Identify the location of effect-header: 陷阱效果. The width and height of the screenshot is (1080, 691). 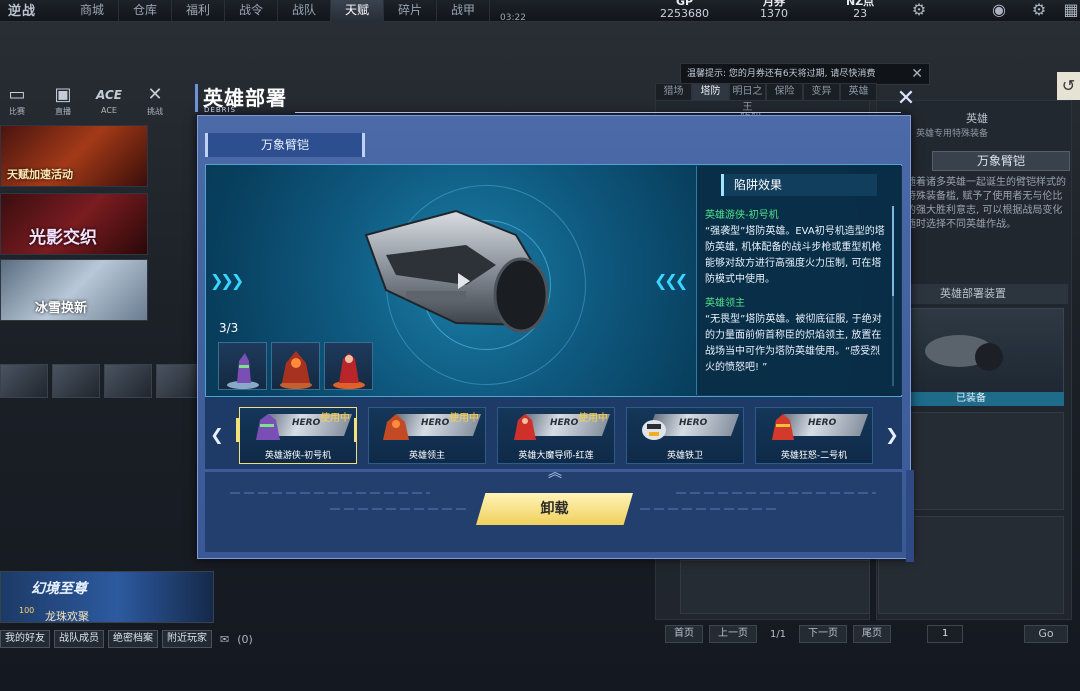
(799, 185).